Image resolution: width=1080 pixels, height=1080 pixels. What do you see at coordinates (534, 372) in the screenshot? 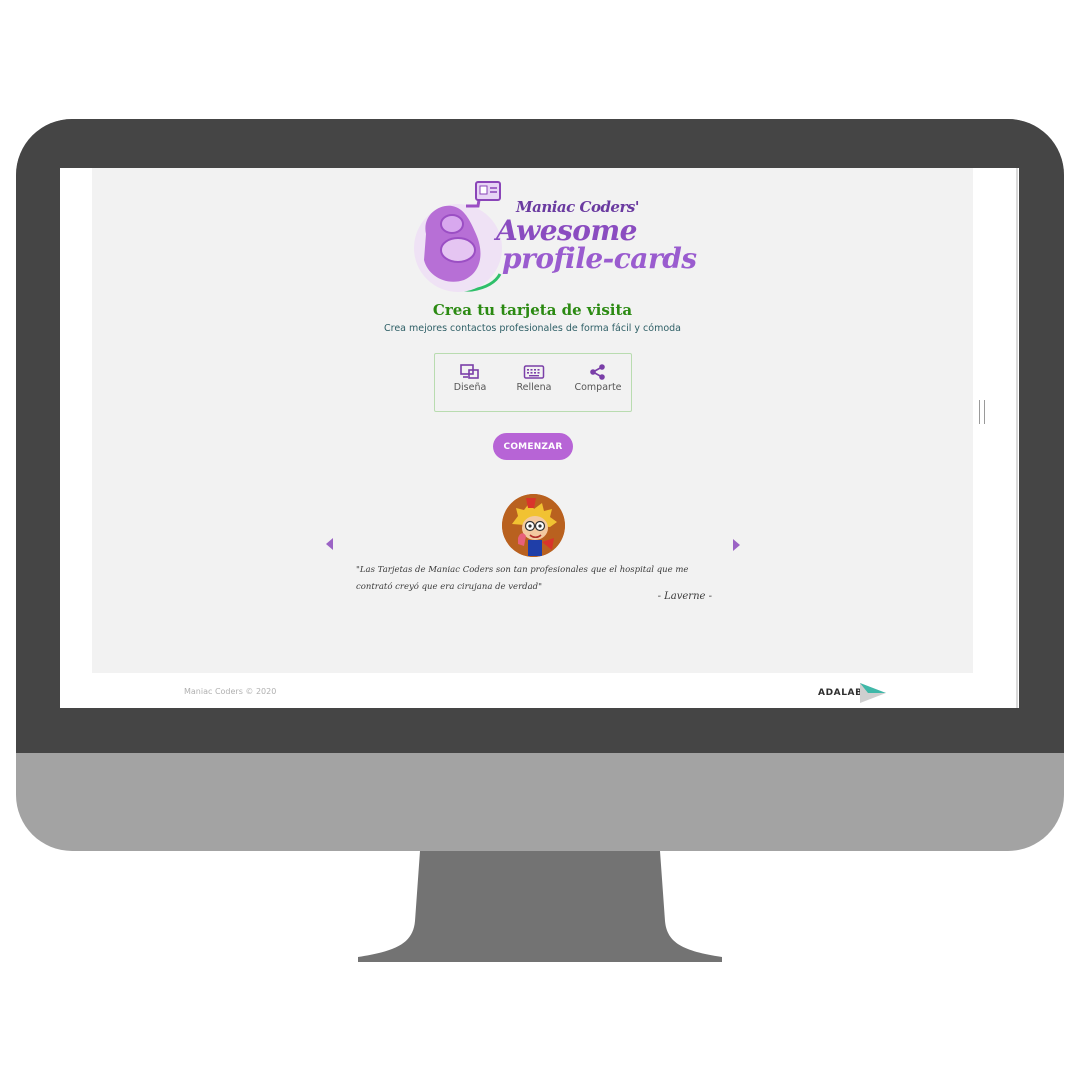
I see `keyboard-icon` at bounding box center [534, 372].